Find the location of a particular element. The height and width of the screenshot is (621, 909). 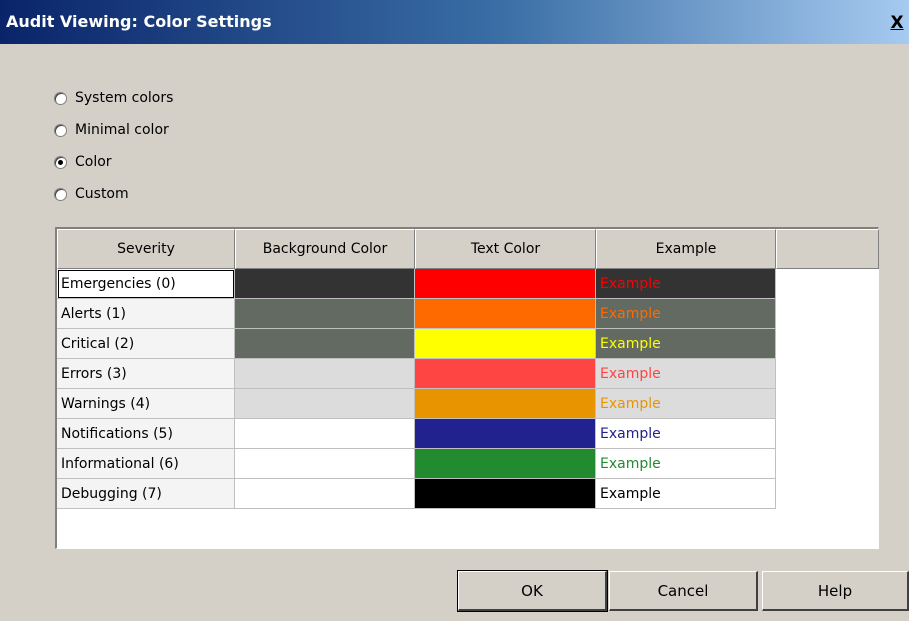

radio-custom: Custom is located at coordinates (91, 194).